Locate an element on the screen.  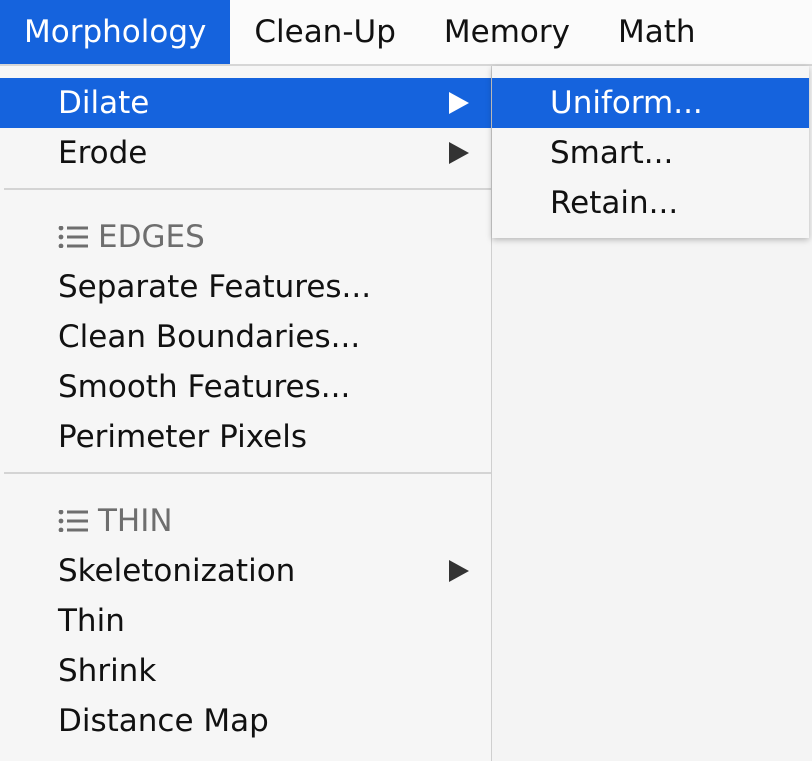
menubar-item: Morphology is located at coordinates (115, 32).